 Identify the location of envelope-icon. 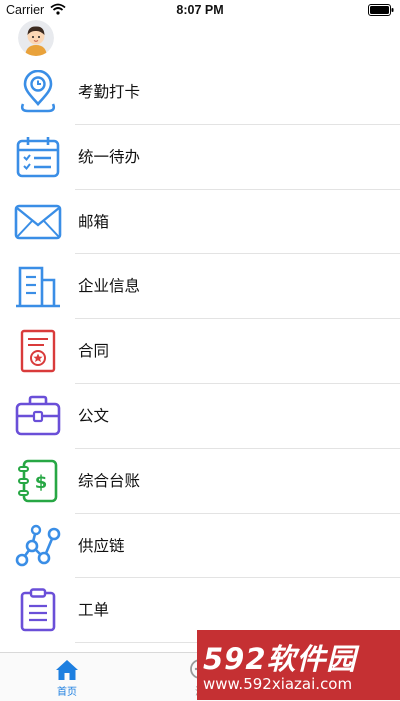
(38, 221).